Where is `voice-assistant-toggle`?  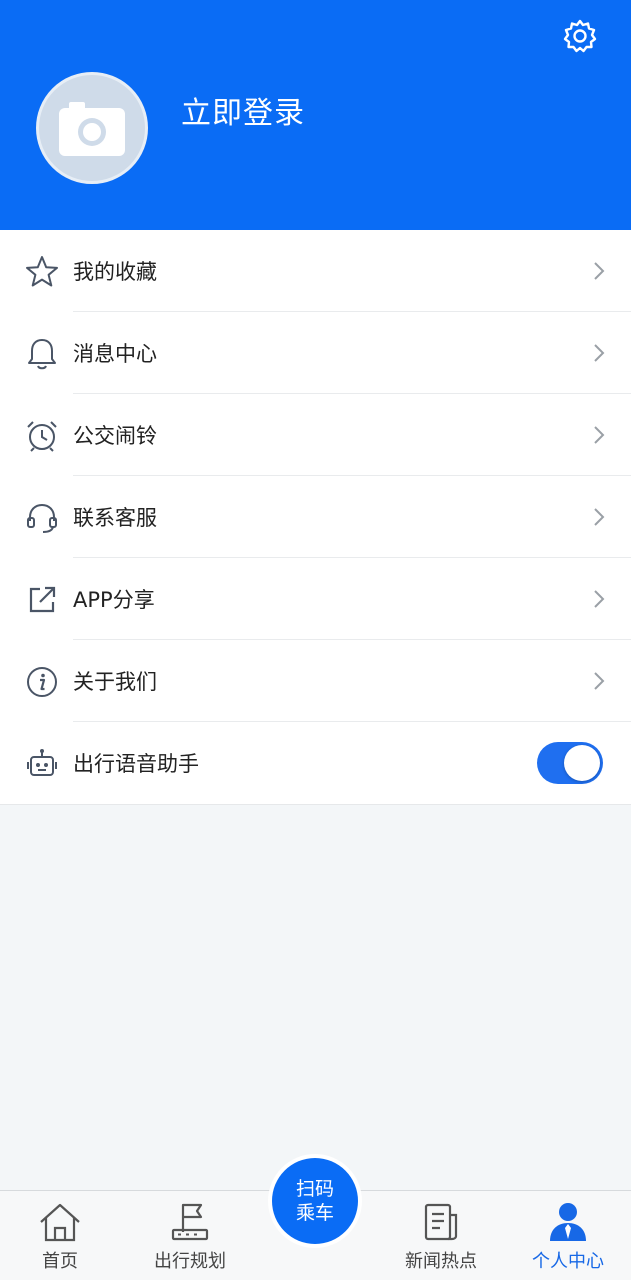
voice-assistant-toggle is located at coordinates (570, 763).